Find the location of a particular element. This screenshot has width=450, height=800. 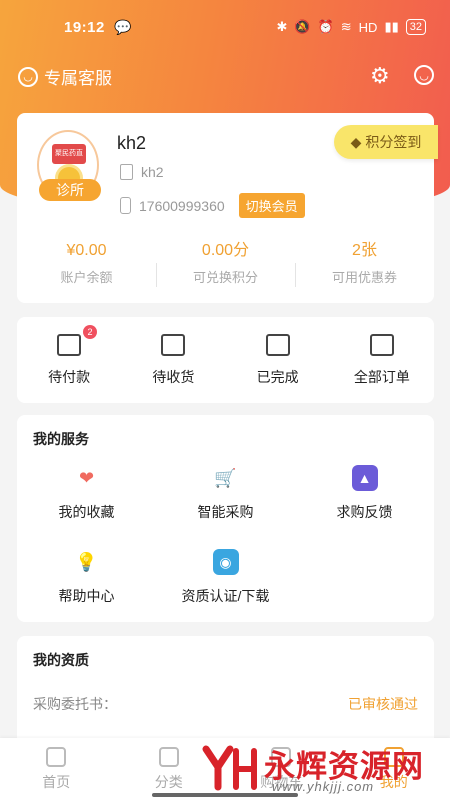

diamond-icon: ◆ is located at coordinates (356, 141).